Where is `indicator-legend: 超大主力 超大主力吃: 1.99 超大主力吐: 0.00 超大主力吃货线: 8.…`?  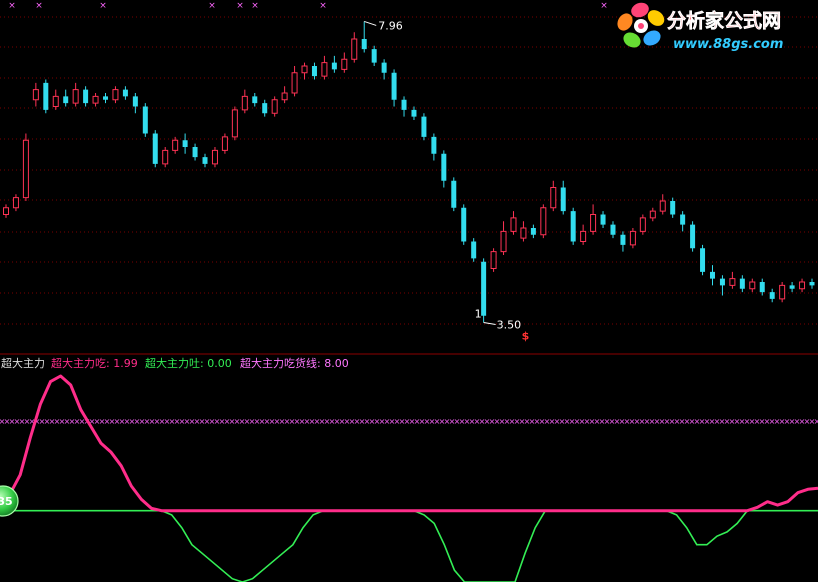 indicator-legend: 超大主力 超大主力吃: 1.99 超大主力吐: 0.00 超大主力吃货线: 8.… is located at coordinates (175, 363).